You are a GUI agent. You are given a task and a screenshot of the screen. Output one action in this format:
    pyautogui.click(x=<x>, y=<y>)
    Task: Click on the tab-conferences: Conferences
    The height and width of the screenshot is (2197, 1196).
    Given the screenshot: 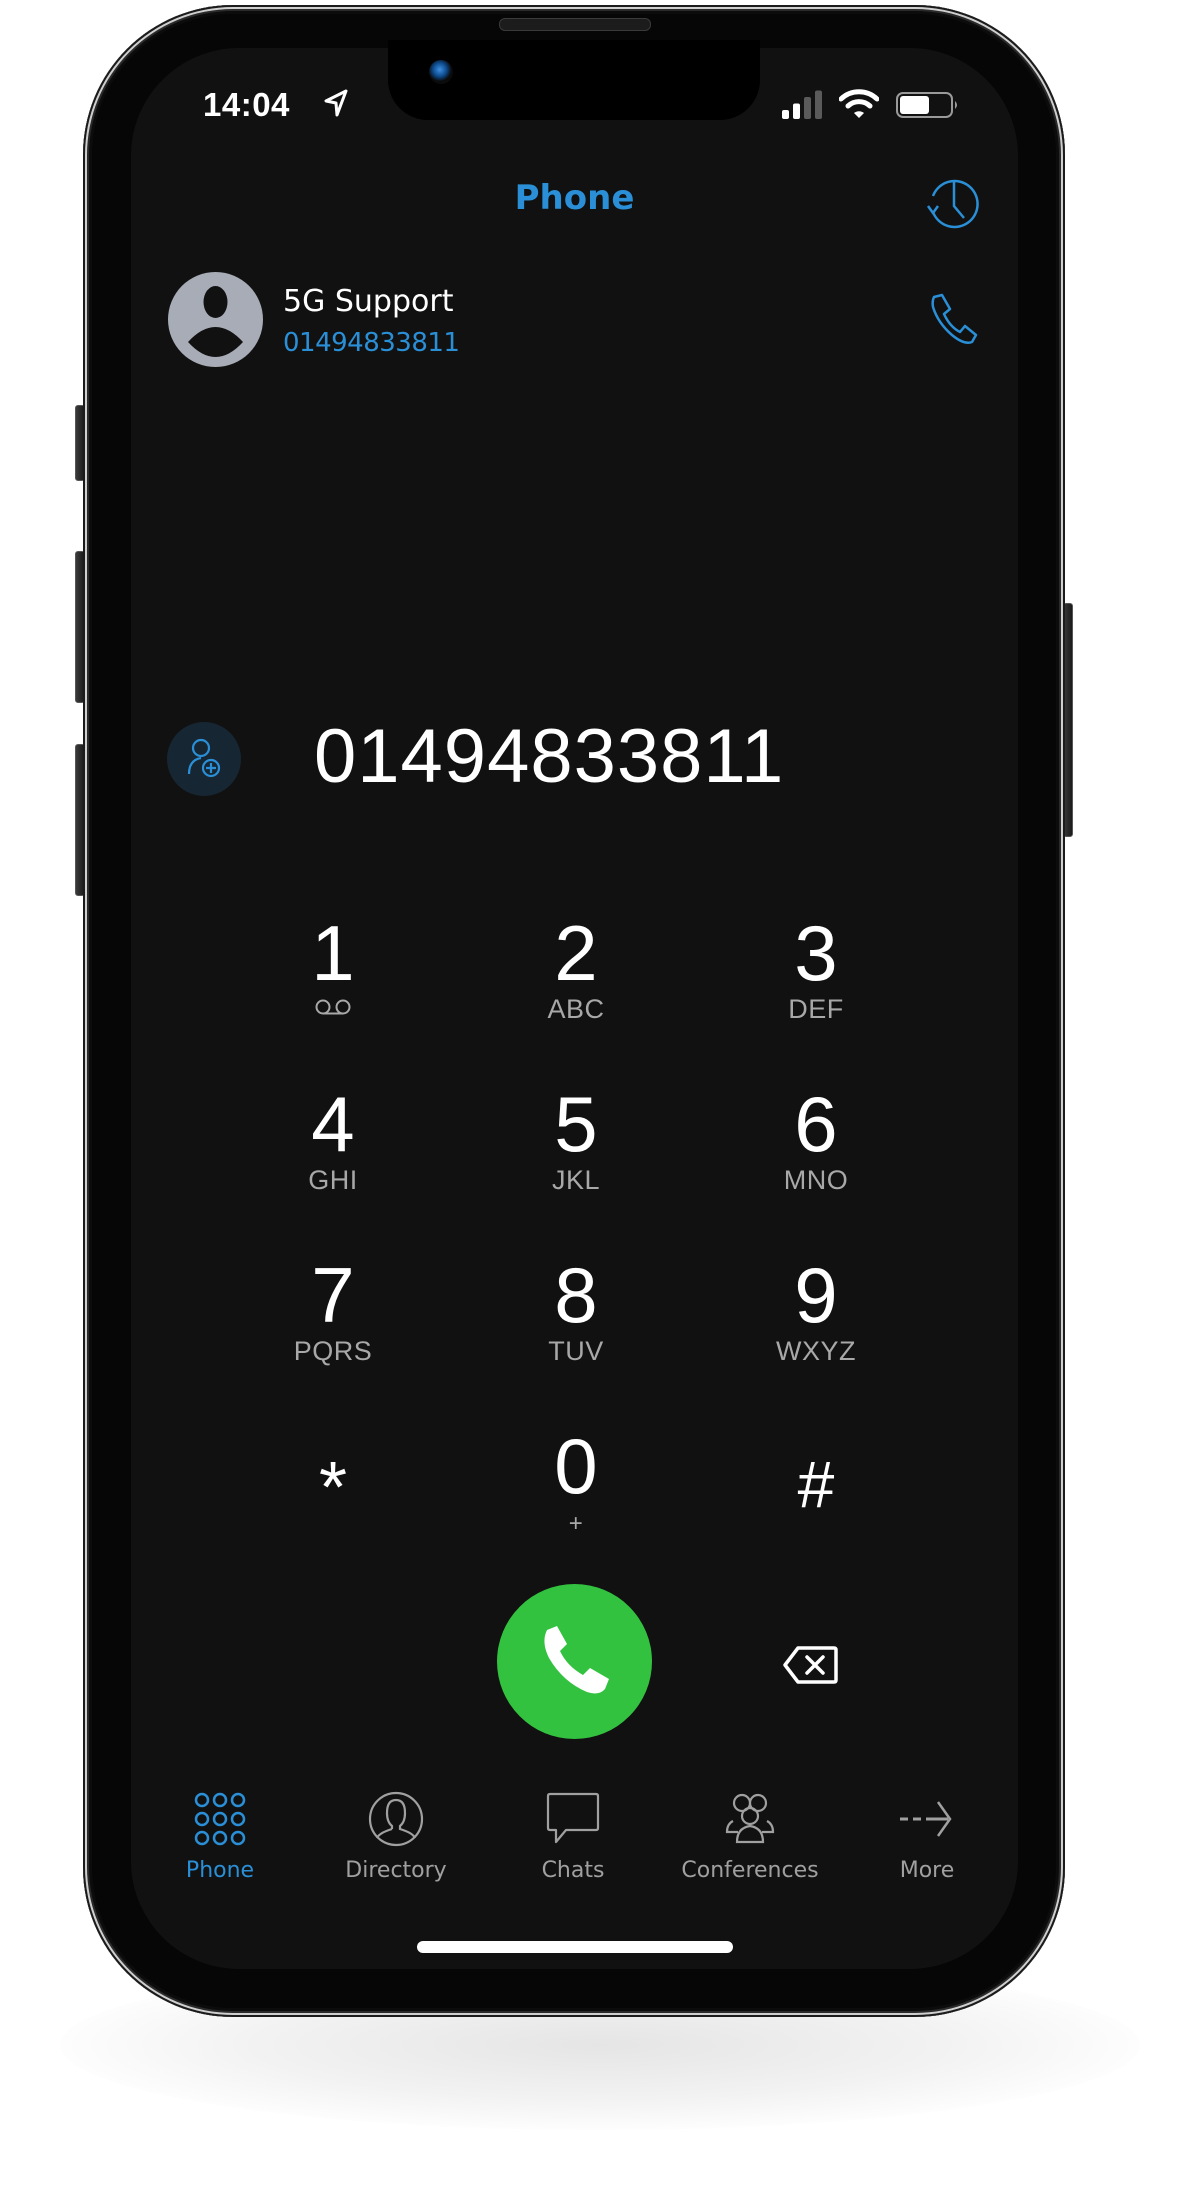 What is the action you would take?
    pyautogui.click(x=750, y=1843)
    